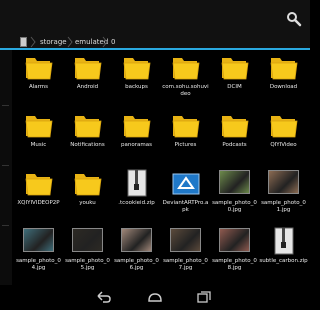 This screenshot has width=320, height=310. I want to click on folder-item: Android, so click(87, 79).